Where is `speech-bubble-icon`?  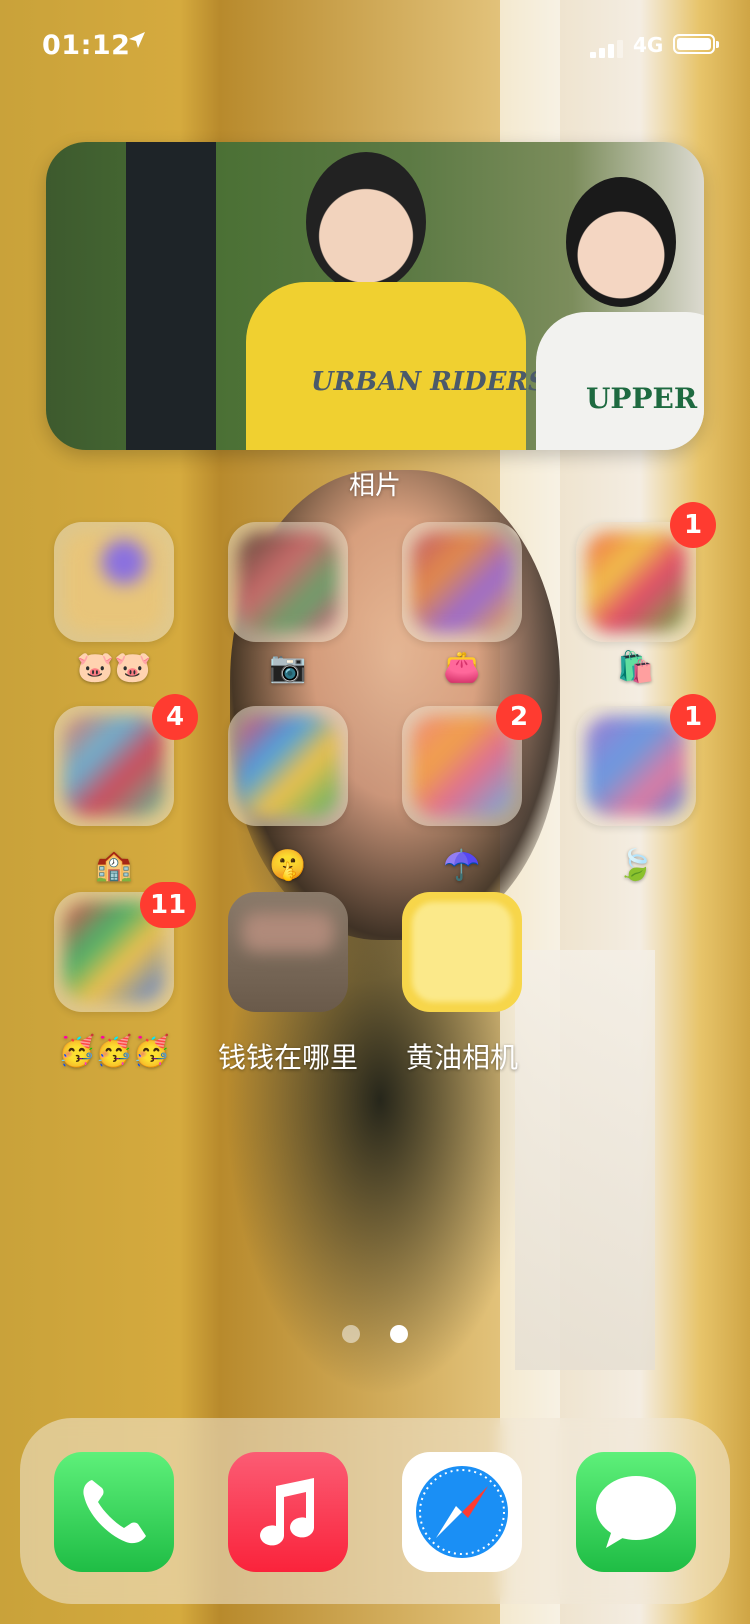
speech-bubble-icon is located at coordinates (636, 1512).